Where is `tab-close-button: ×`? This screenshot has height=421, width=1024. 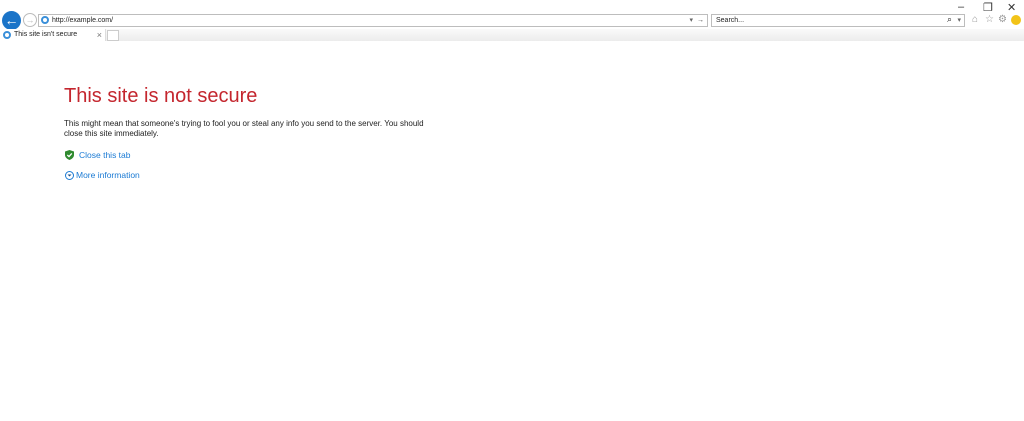 tab-close-button: × is located at coordinates (99, 35).